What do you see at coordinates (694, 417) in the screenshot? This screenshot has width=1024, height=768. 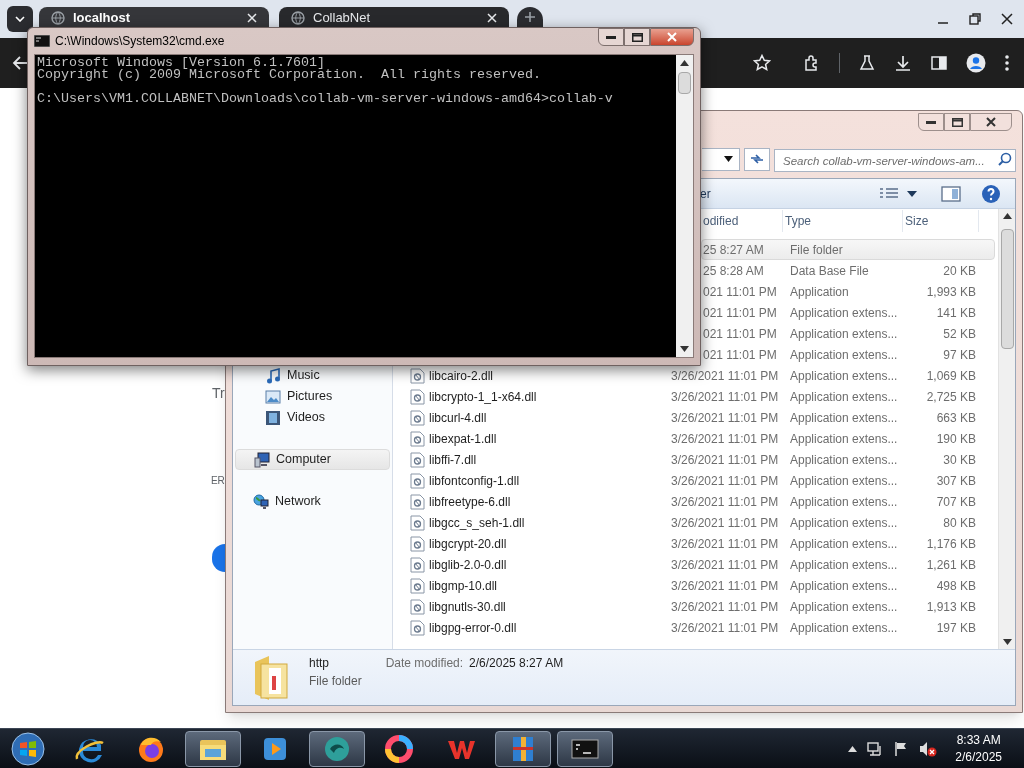 I see `file-row: libcurl-4.dll 3/26/2021 11:01 PM Application extens... 663 KB` at bounding box center [694, 417].